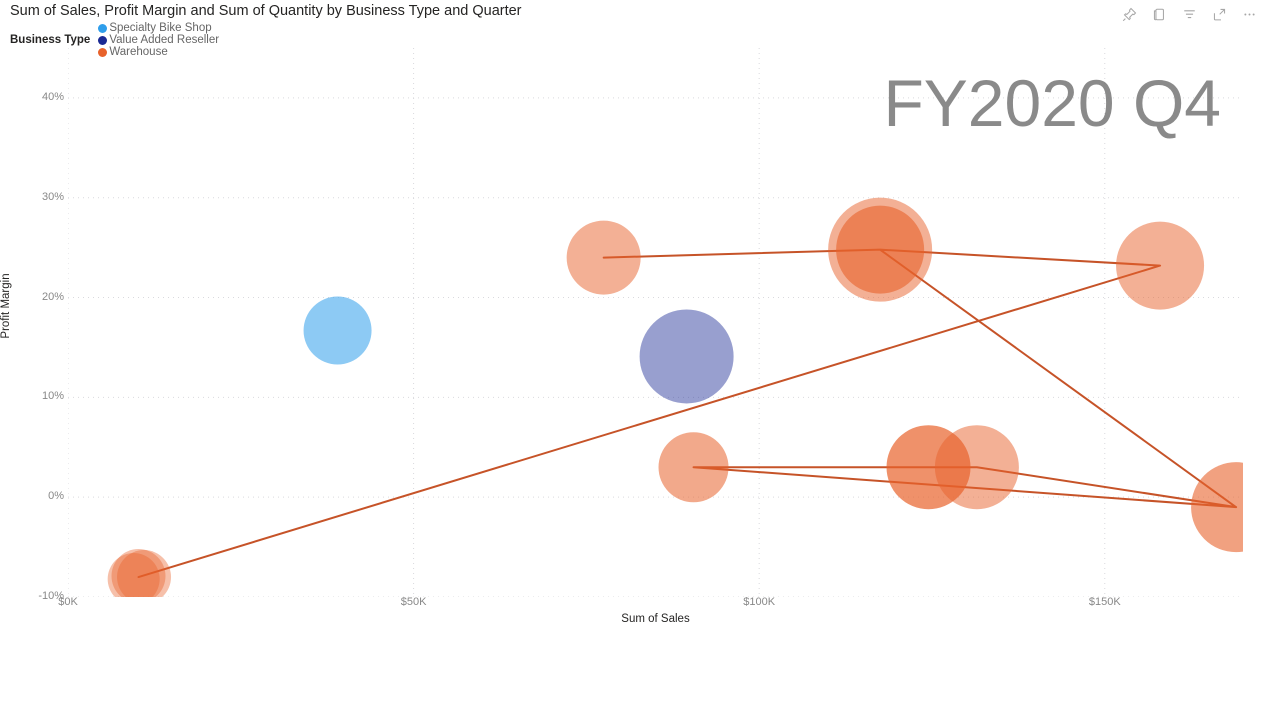  What do you see at coordinates (52, 396) in the screenshot?
I see `y-axis-tick-label: 10%` at bounding box center [52, 396].